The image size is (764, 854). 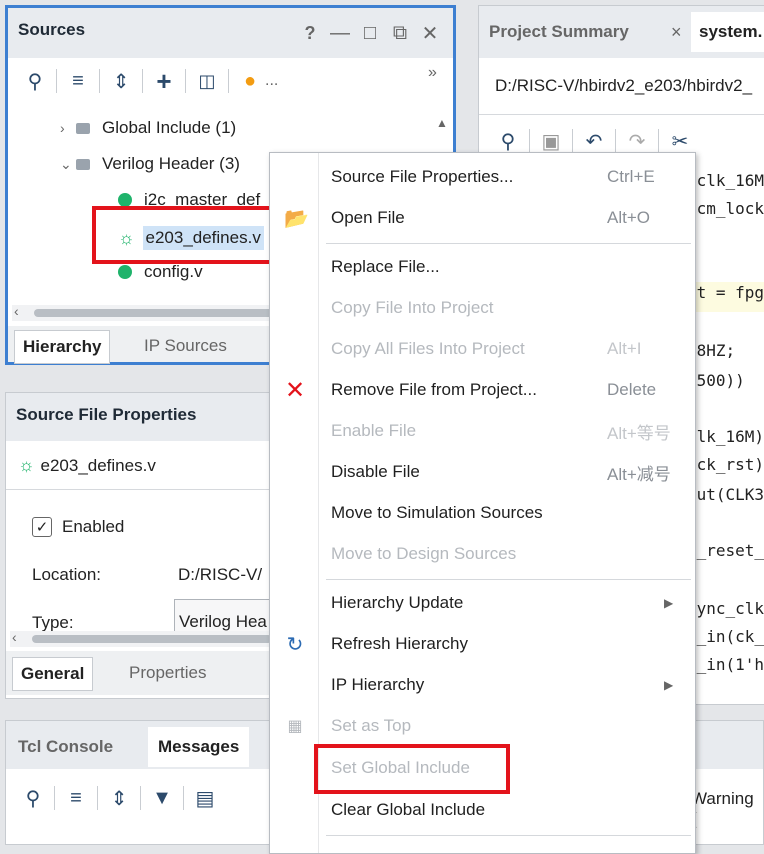 I want to click on sources-title: Sources, so click(x=52, y=29).